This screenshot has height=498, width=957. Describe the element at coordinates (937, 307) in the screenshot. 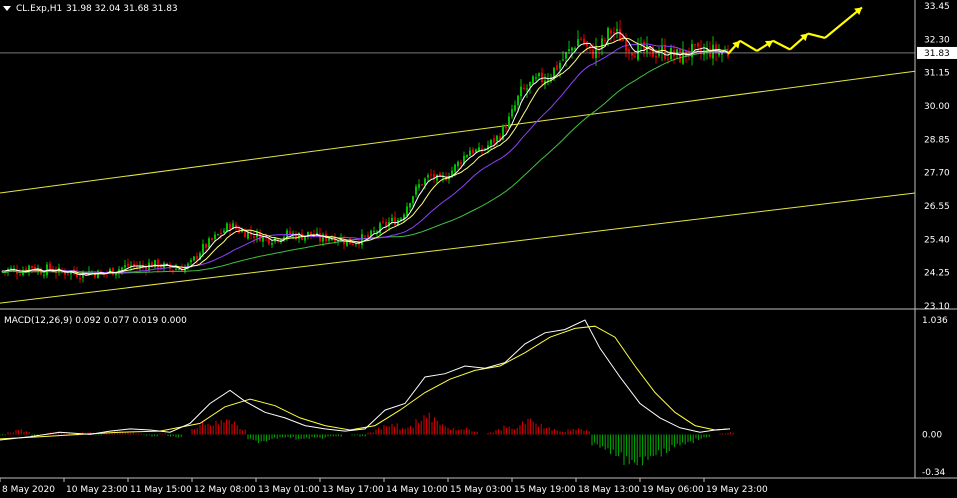

I see `price-tick-label: 23.10` at that location.